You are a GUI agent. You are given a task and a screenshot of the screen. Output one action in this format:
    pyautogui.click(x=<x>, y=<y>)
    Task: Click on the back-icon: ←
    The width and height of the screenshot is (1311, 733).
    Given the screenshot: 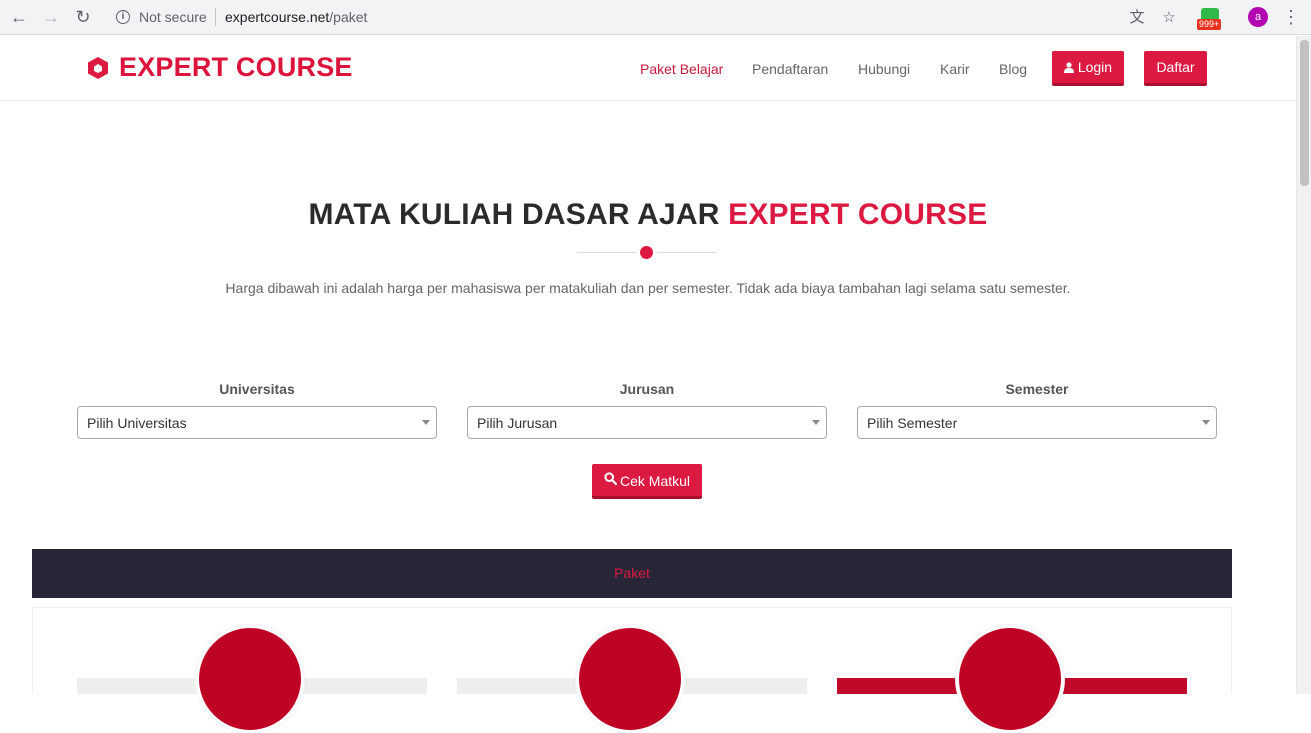 What is the action you would take?
    pyautogui.click(x=19, y=18)
    